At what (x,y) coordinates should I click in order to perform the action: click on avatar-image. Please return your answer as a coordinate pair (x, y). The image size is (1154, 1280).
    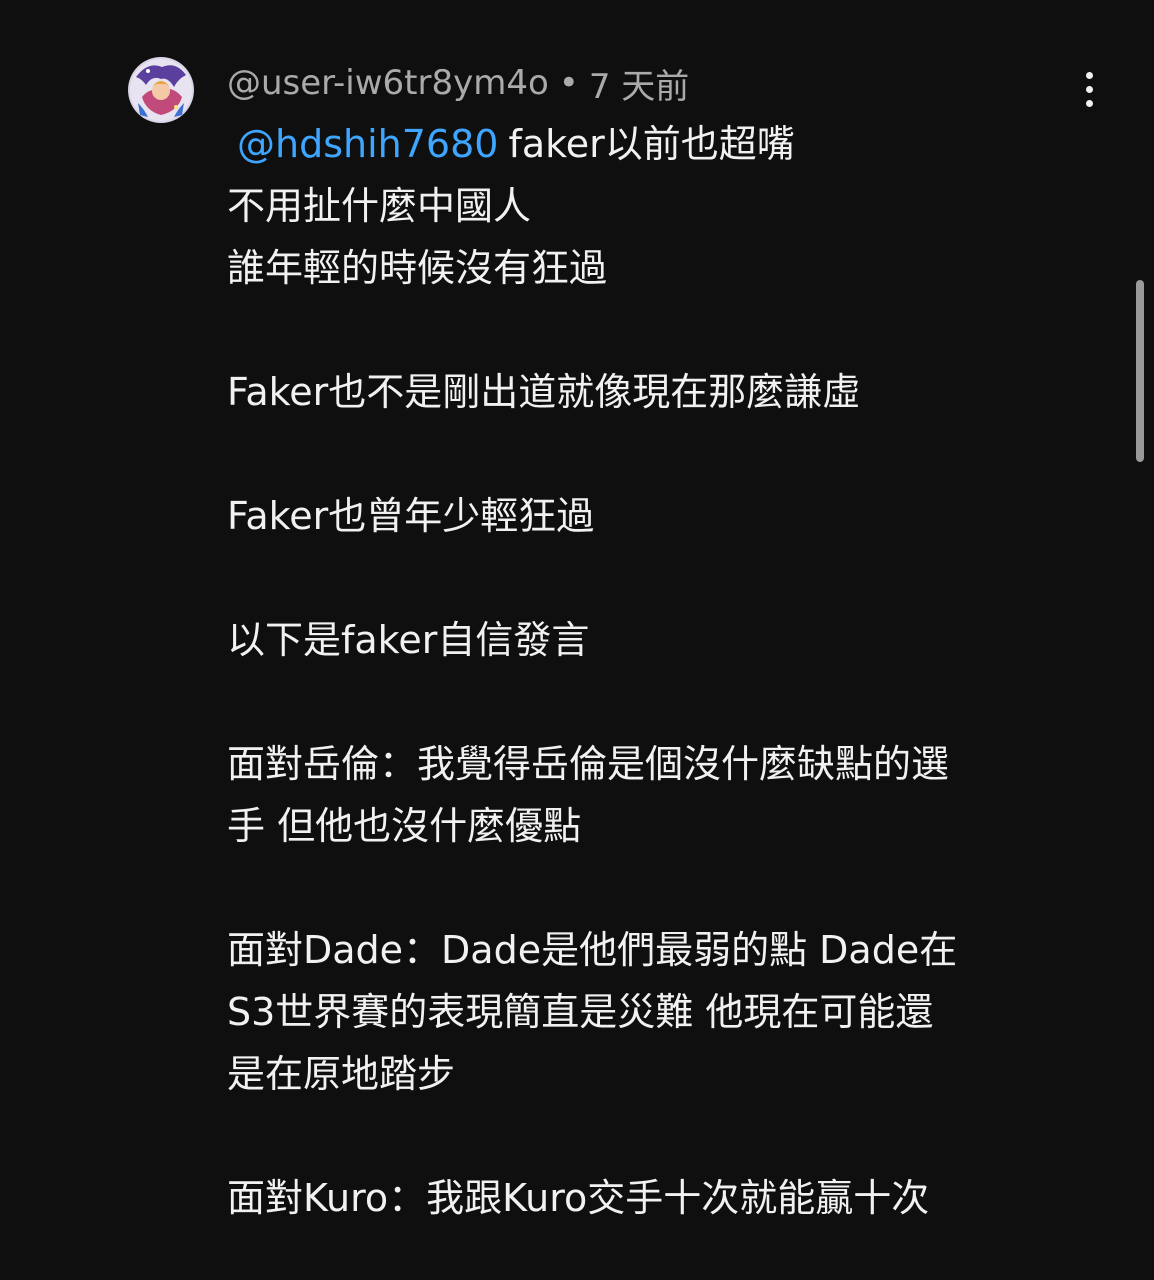
    Looking at the image, I should click on (161, 90).